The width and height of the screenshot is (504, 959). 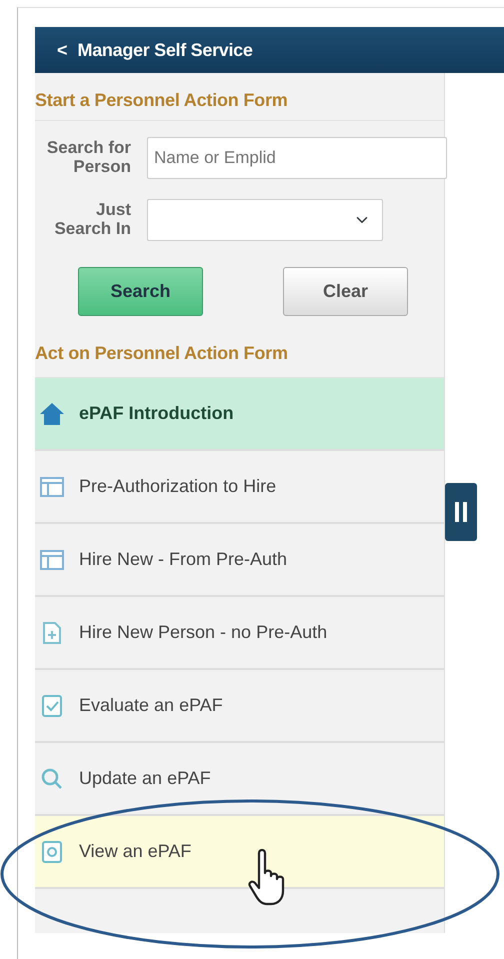 I want to click on section-heading: Start a Personnel Action Form, so click(x=239, y=97).